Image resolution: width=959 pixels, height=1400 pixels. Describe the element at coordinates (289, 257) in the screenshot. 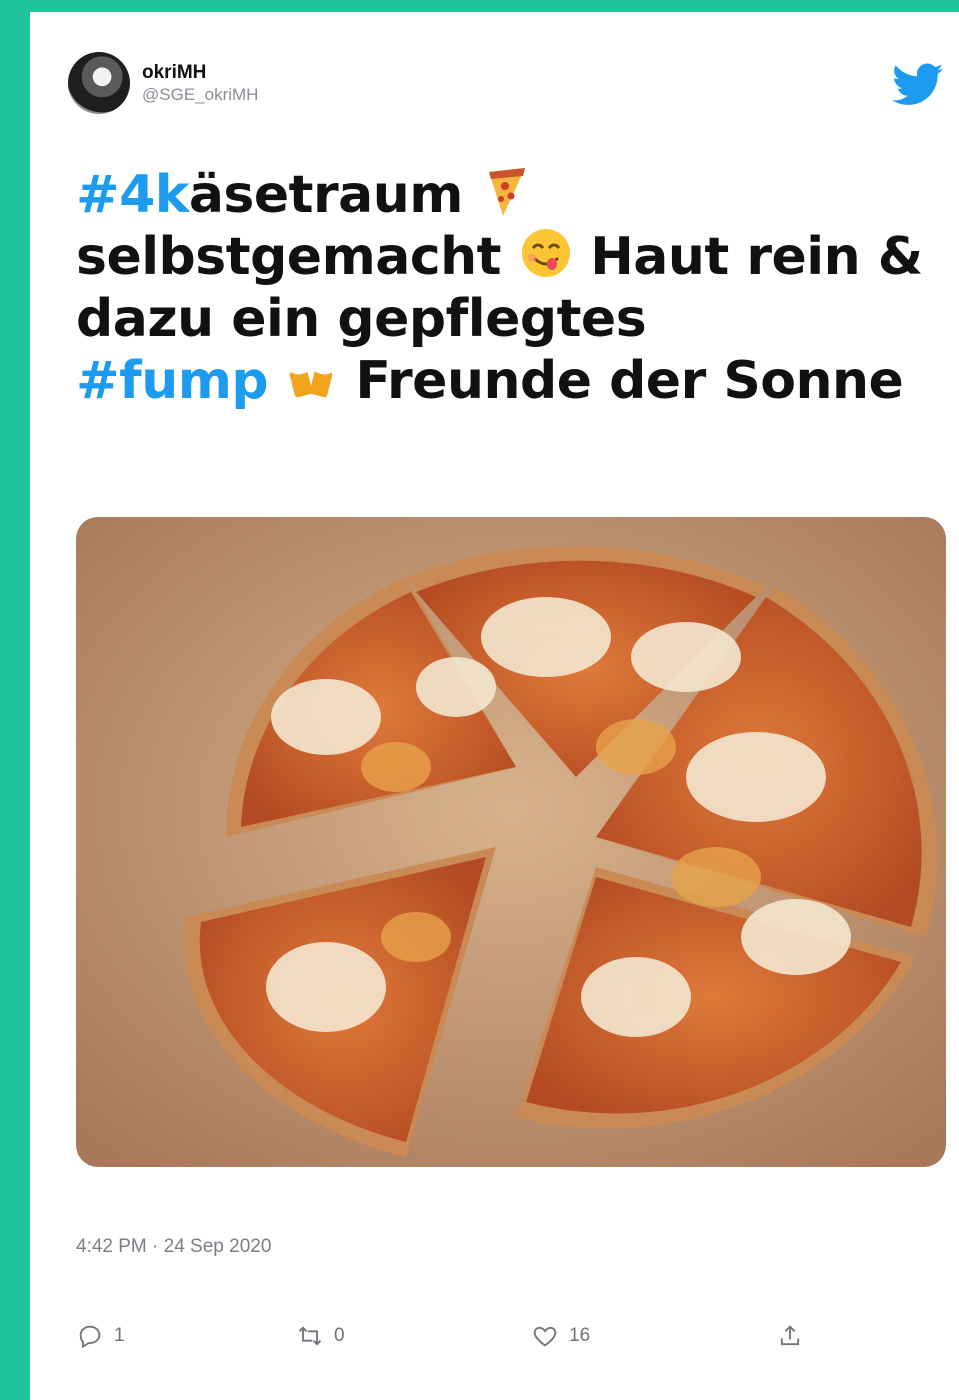

I see `tweet-text-part: selbstgemacht` at that location.